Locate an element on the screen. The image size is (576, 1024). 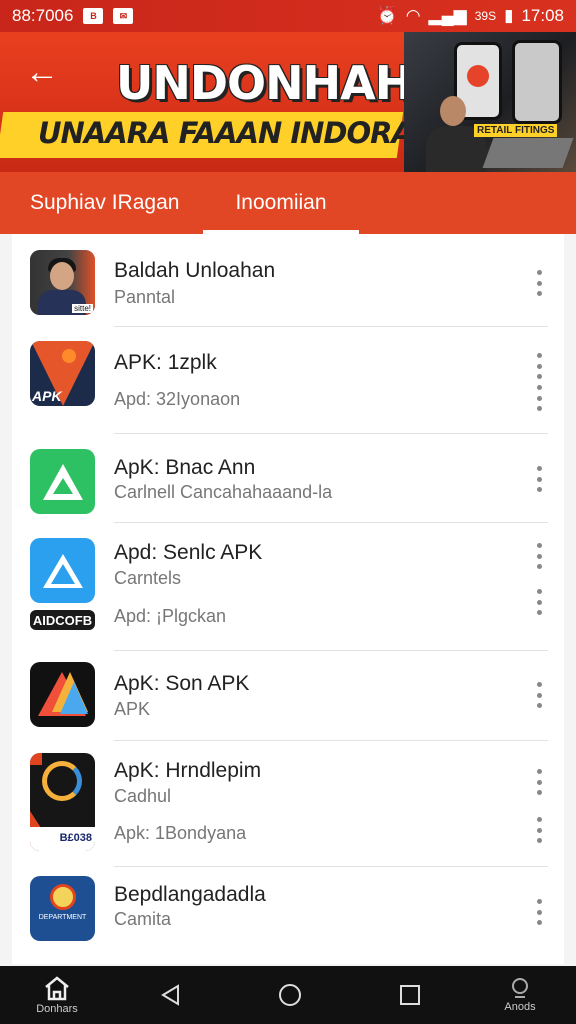
message-icon: ✉ is located at coordinates (123, 16).